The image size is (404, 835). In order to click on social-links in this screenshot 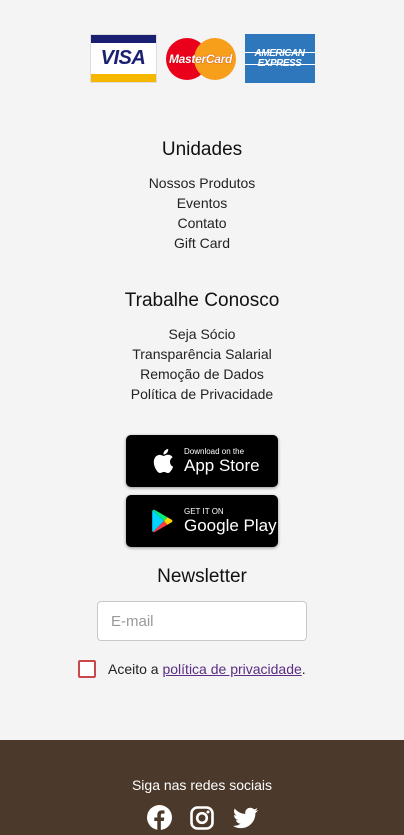, I will do `click(202, 817)`.